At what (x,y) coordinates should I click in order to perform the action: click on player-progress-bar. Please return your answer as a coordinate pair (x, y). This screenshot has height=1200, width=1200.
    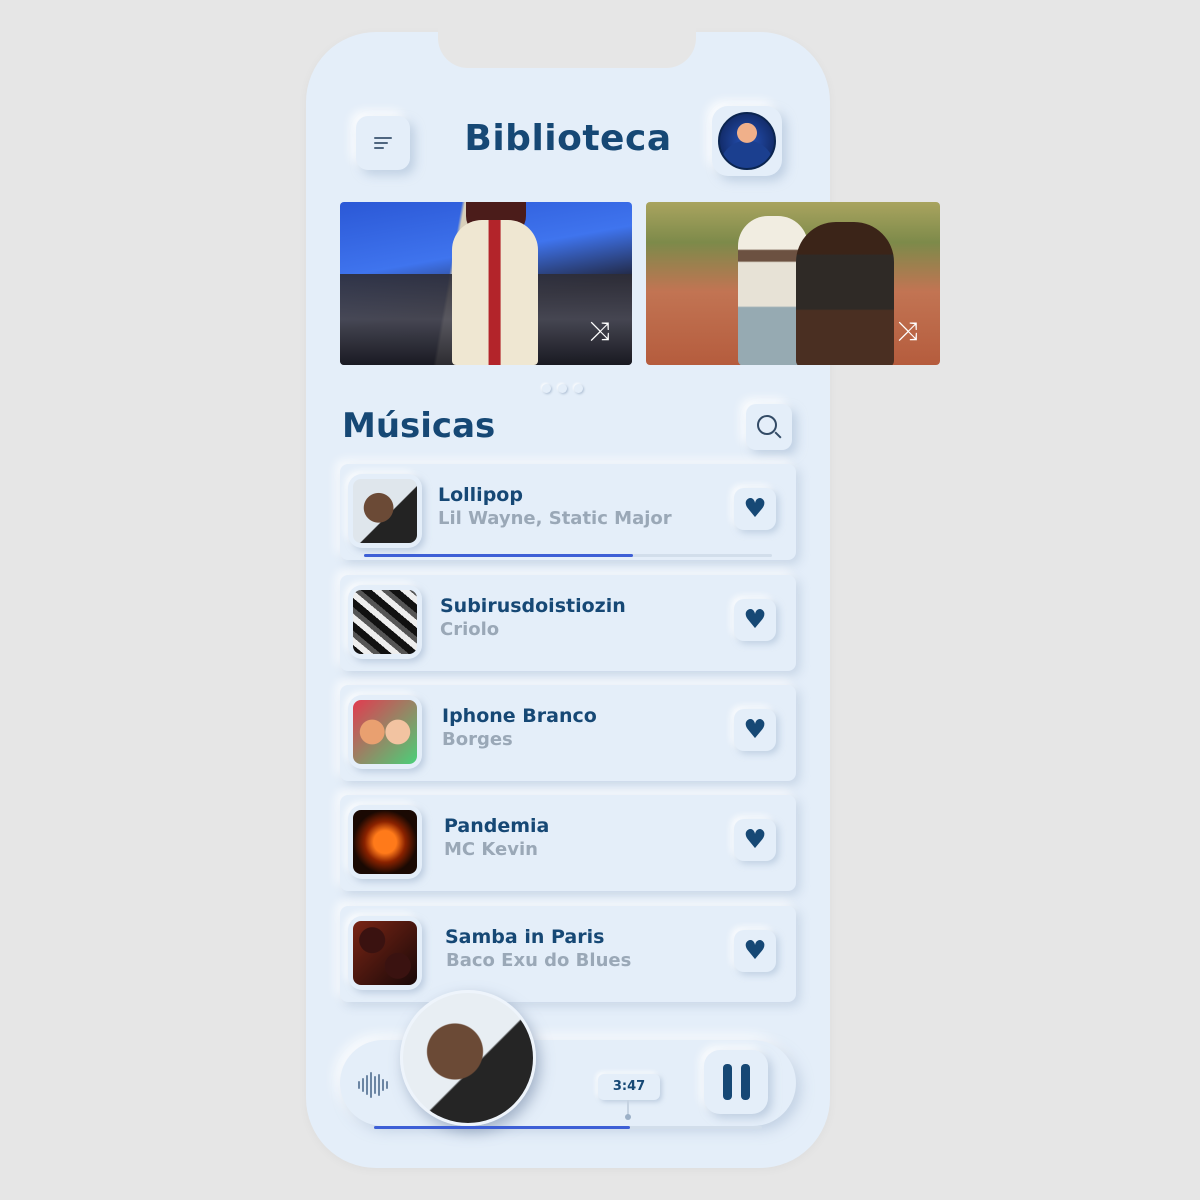
    Looking at the image, I should click on (568, 1127).